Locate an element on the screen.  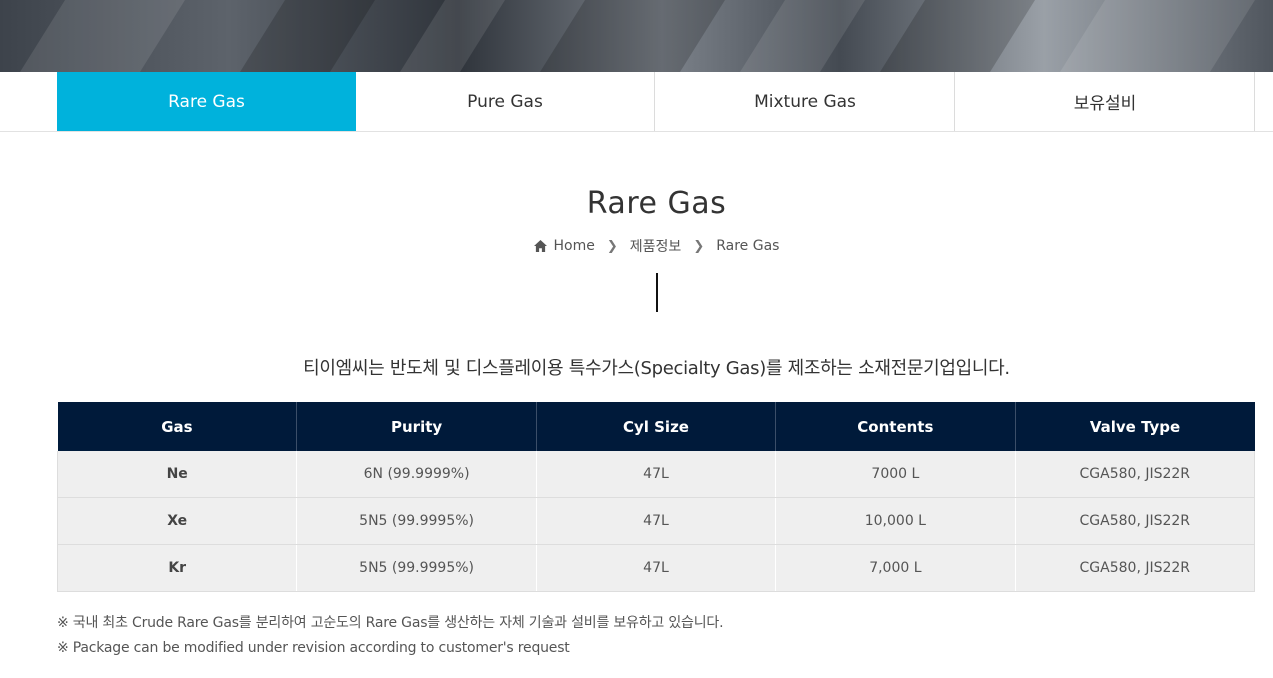
title-divider is located at coordinates (657, 292).